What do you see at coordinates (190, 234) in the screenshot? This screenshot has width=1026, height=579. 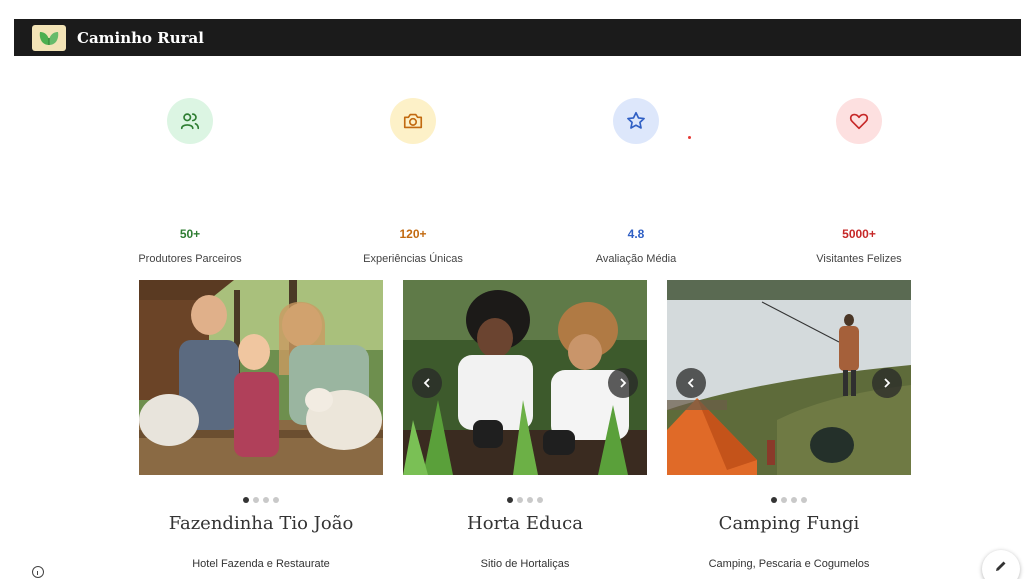 I see `stat-value: 50+` at bounding box center [190, 234].